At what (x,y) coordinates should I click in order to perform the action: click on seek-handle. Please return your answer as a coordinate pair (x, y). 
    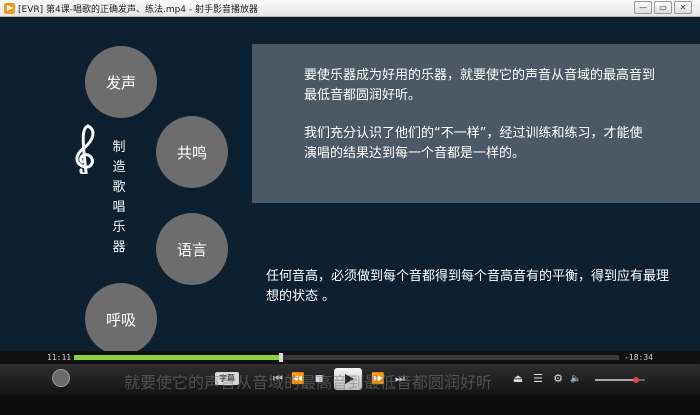
    Looking at the image, I should click on (281, 357).